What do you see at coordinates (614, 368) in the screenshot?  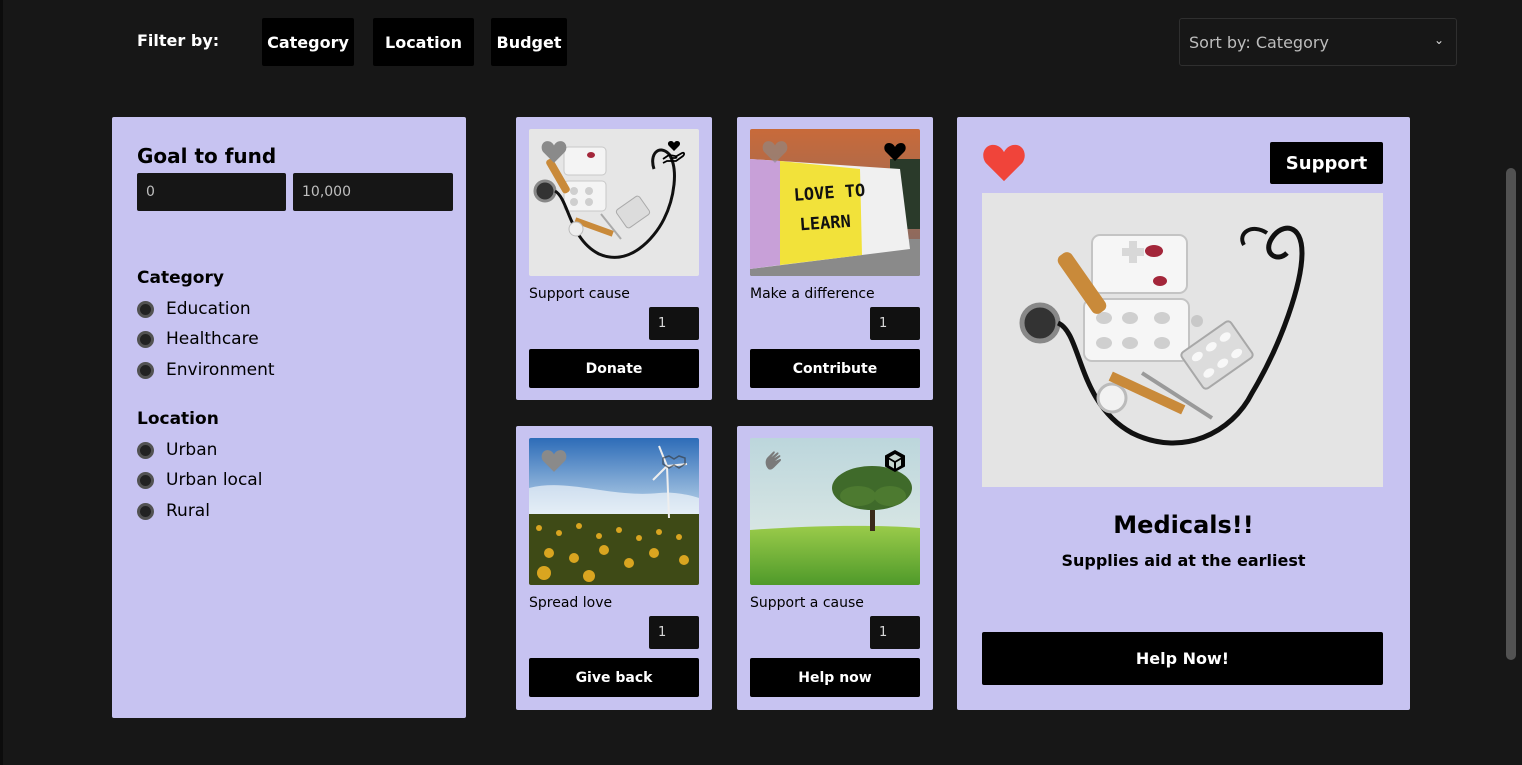 I see `donate-button: Donate` at bounding box center [614, 368].